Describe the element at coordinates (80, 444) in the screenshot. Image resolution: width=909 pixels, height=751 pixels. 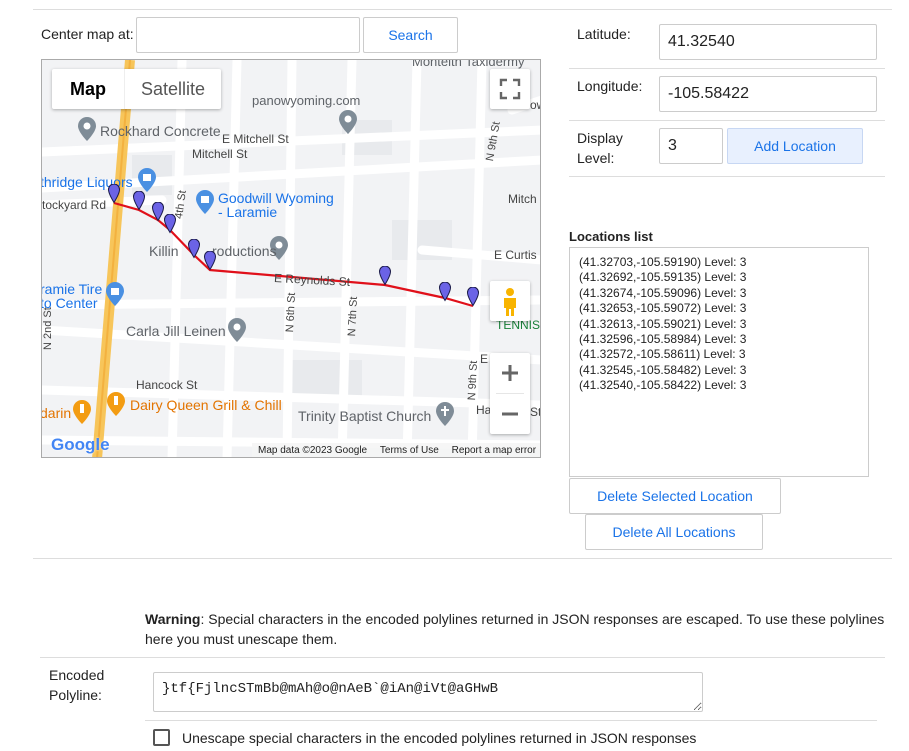
I see `google-logo: Google` at that location.